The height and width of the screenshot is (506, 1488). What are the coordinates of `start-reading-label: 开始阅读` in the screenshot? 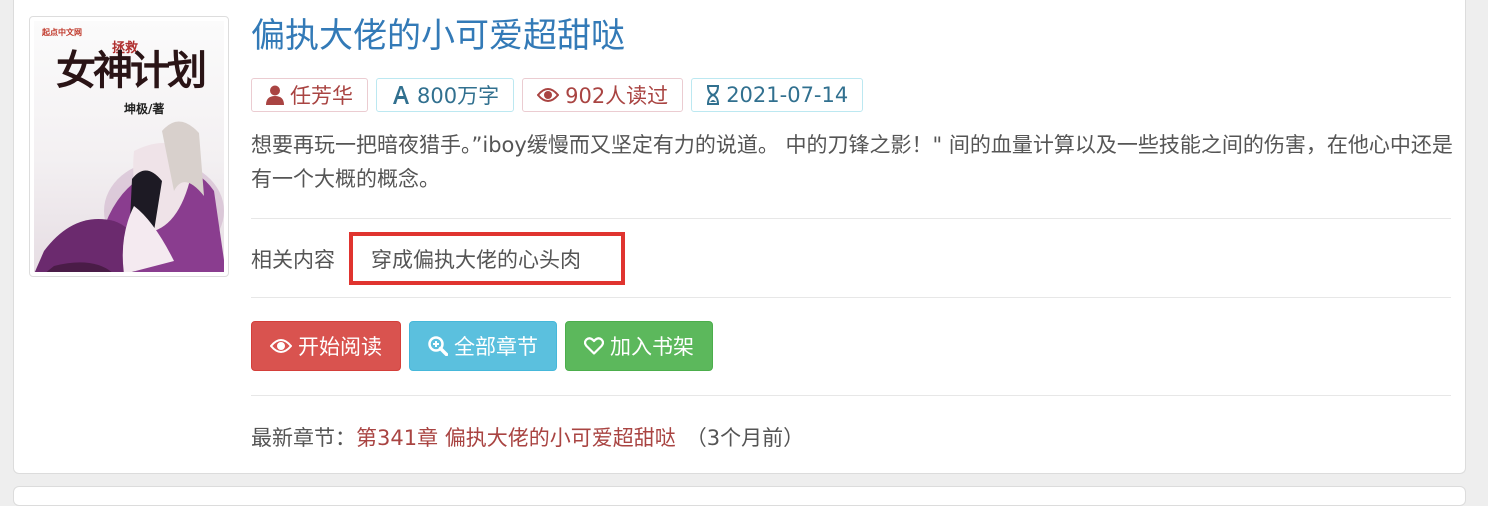 It's located at (340, 347).